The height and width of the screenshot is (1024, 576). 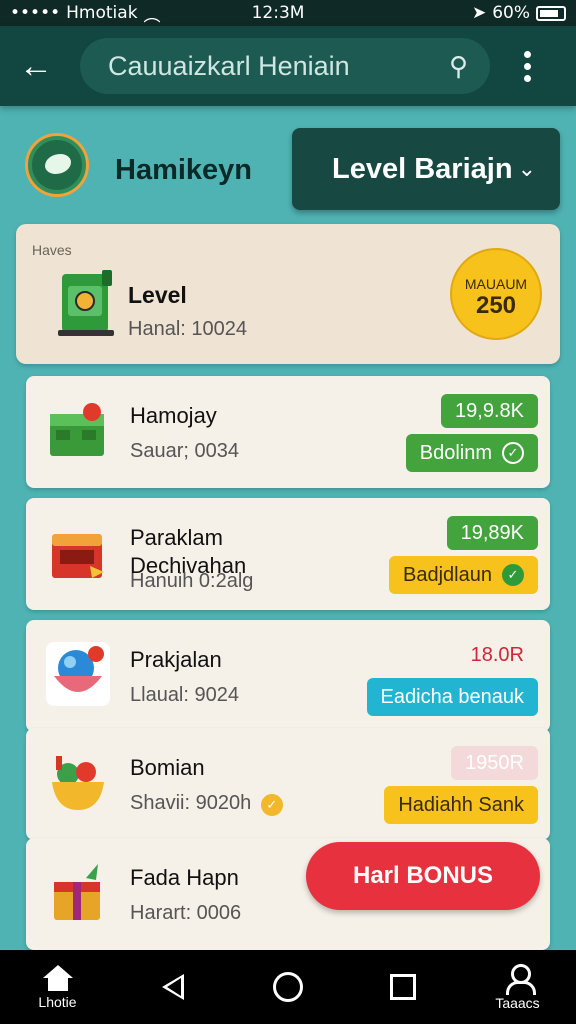 I want to click on item-subtitle-text: Shavii: 9020h, so click(x=191, y=803).